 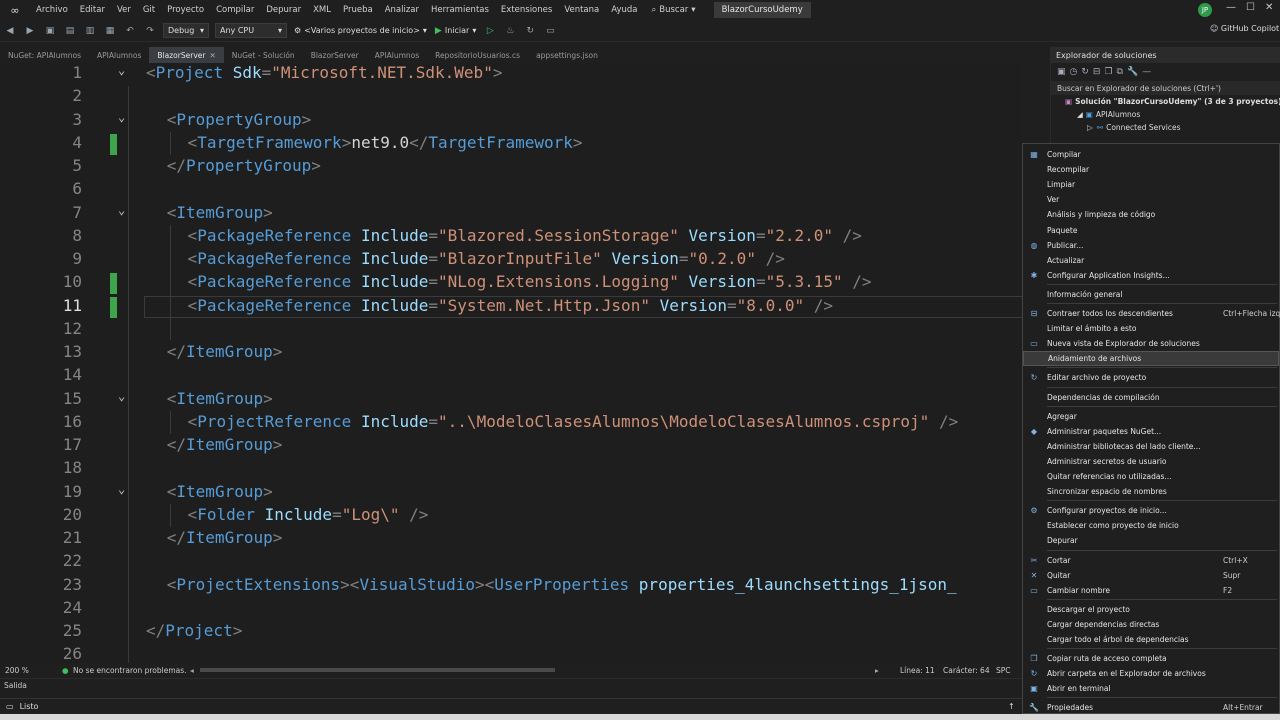 I want to click on code-line: 3 ⌄ <PropertyGroup>, so click(x=511, y=121).